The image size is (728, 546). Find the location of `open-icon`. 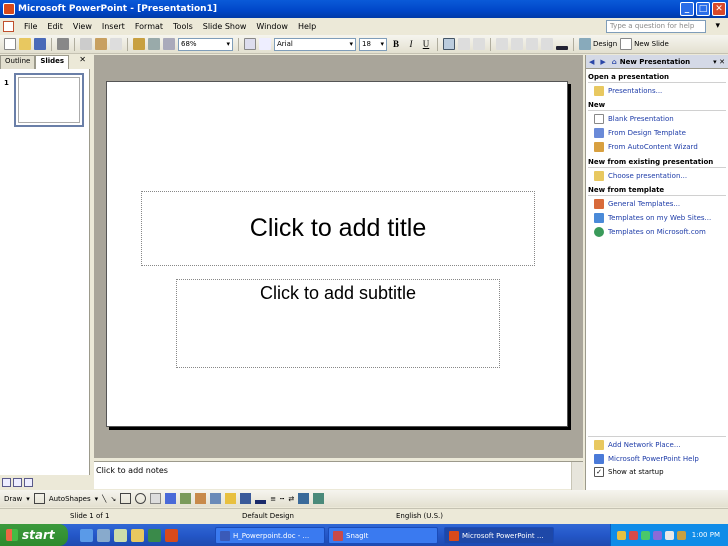

open-icon is located at coordinates (25, 44).